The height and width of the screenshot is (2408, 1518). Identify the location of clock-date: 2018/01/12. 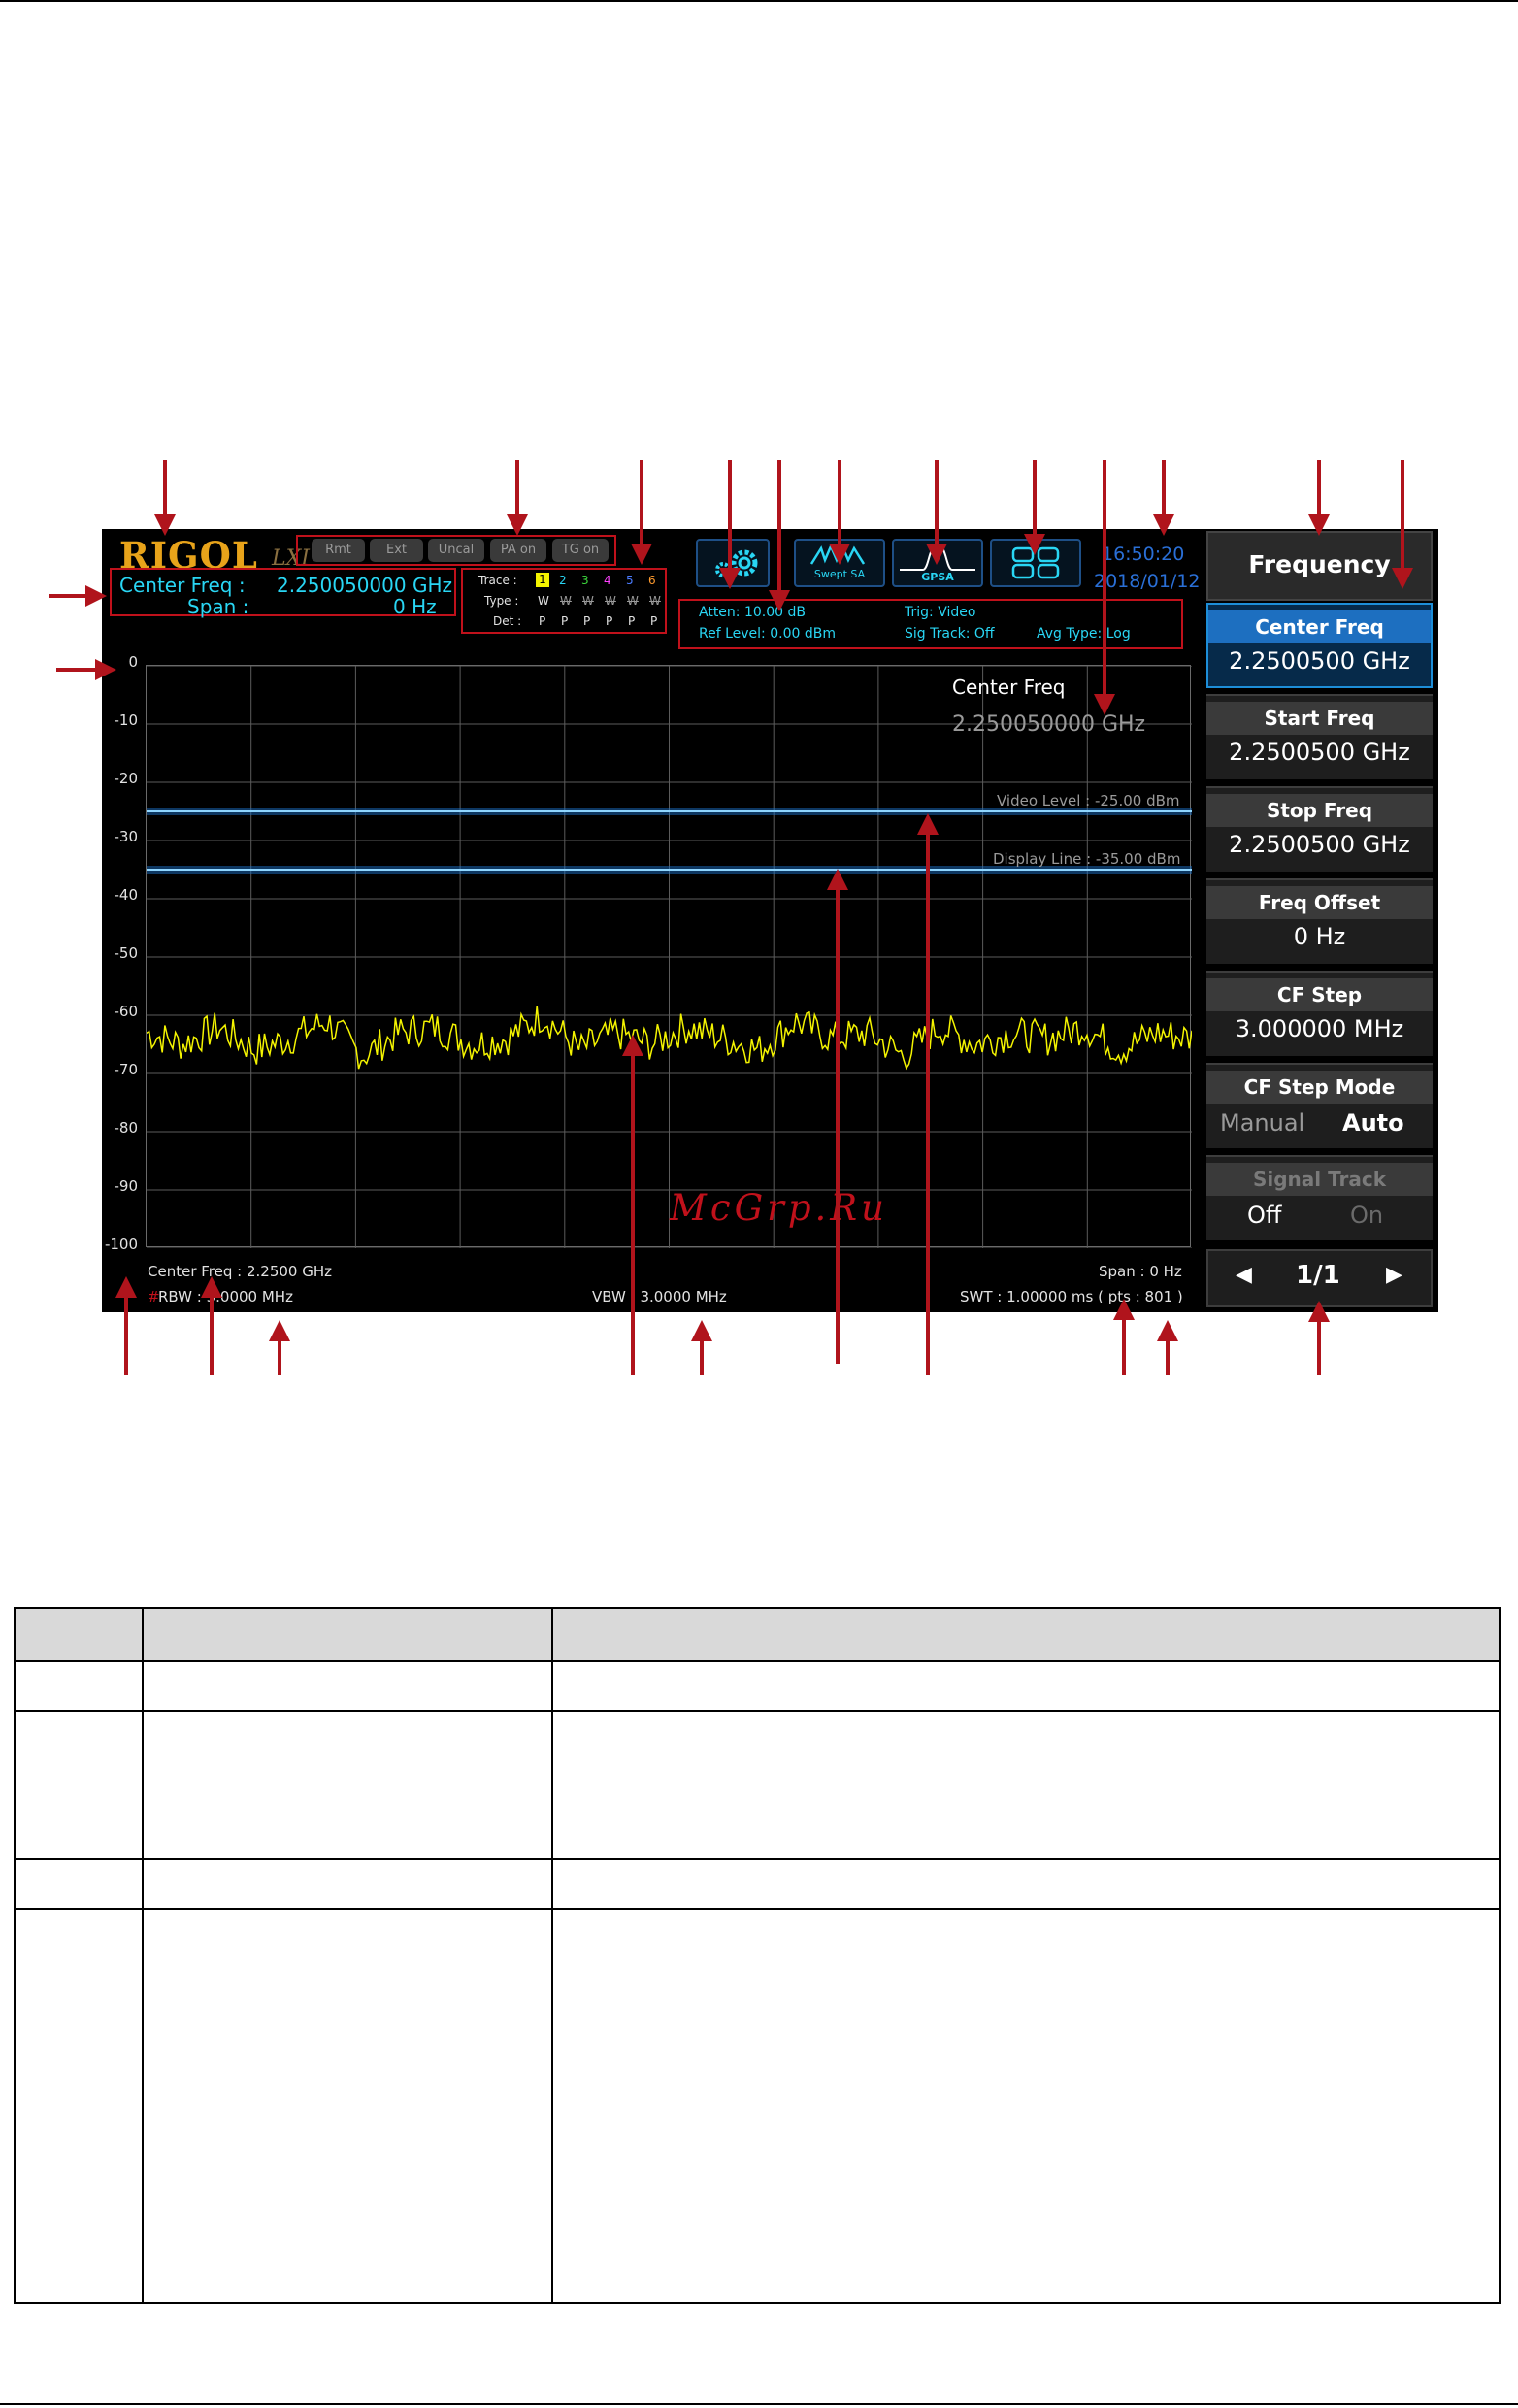
(1147, 581).